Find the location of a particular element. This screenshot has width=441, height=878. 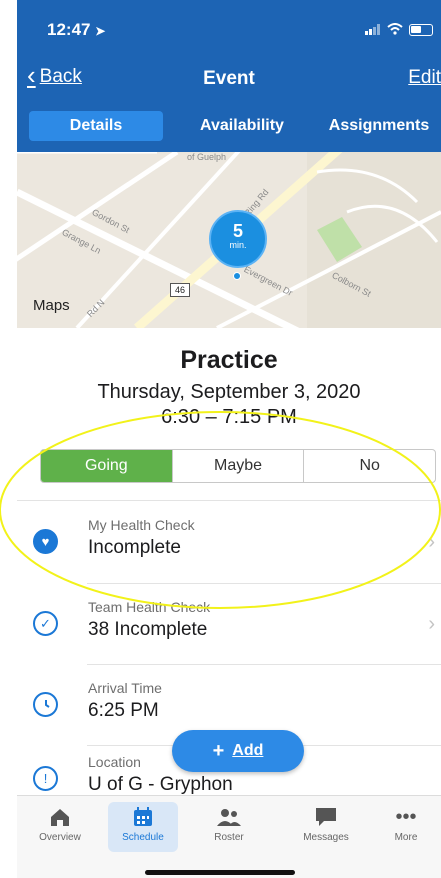

add-button: + Add is located at coordinates (238, 751).